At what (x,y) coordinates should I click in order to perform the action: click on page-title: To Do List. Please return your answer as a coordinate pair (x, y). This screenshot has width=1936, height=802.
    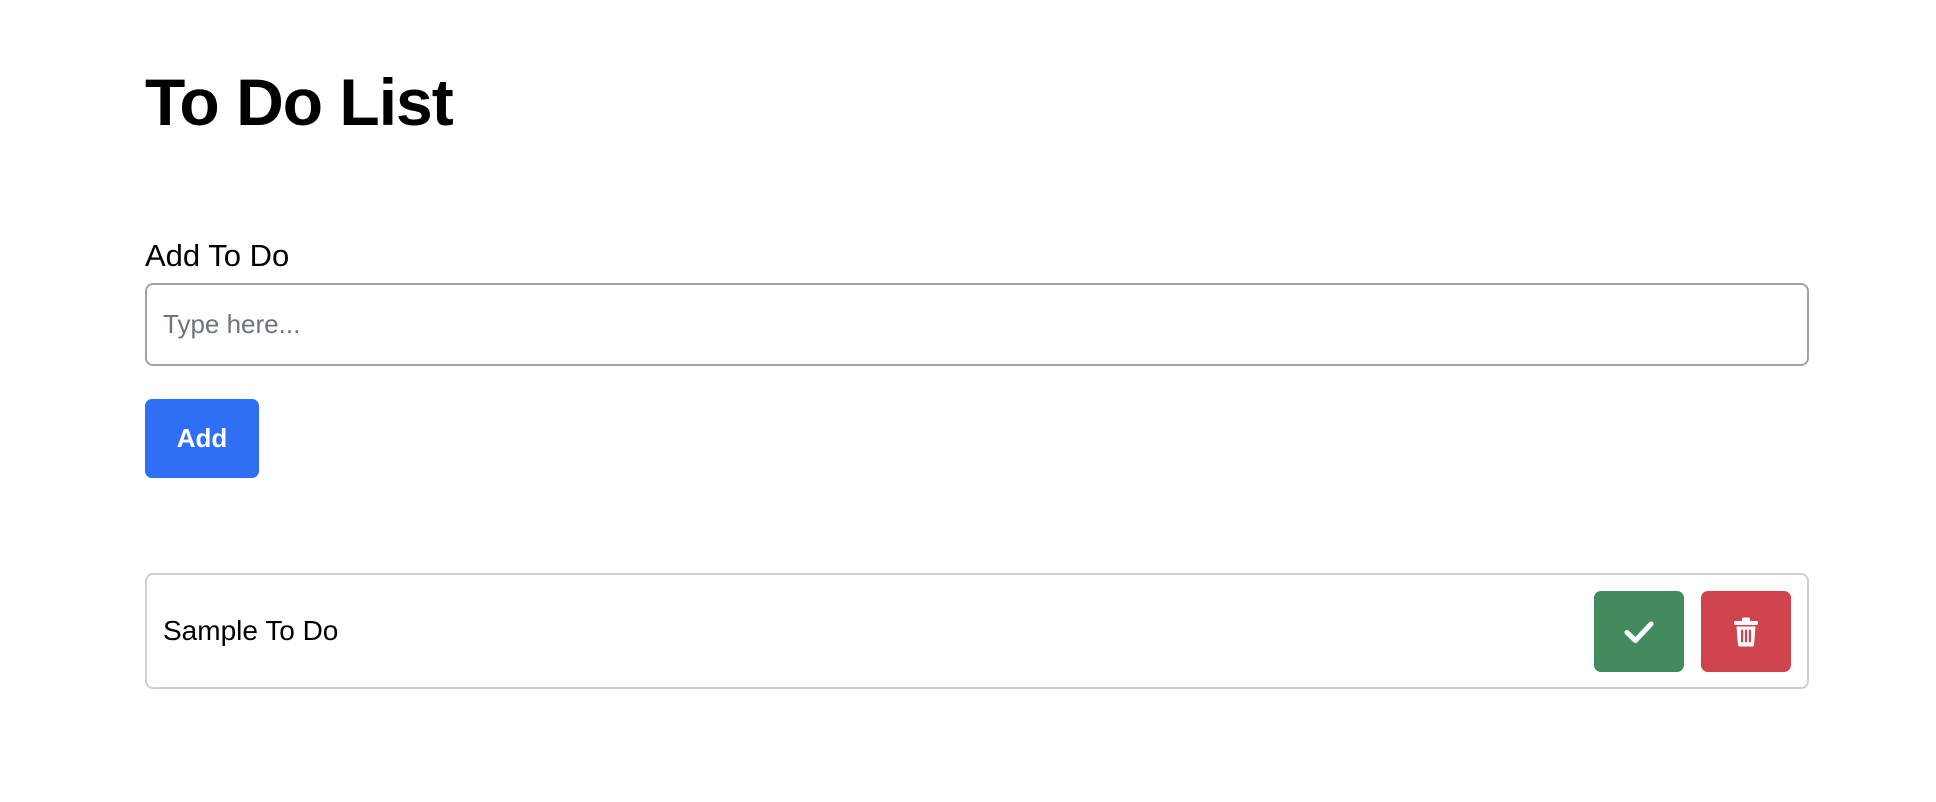
    Looking at the image, I should click on (299, 102).